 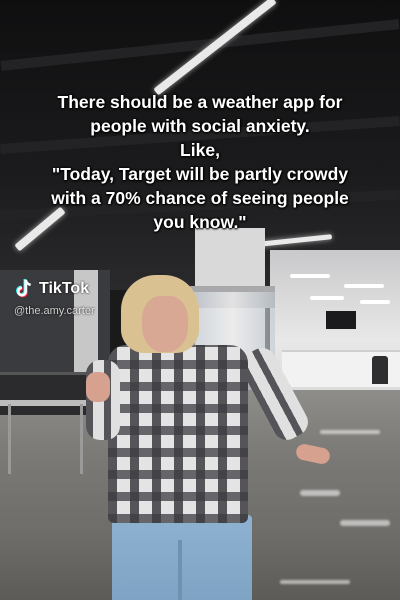 I want to click on caption-line: Like,, so click(x=200, y=150).